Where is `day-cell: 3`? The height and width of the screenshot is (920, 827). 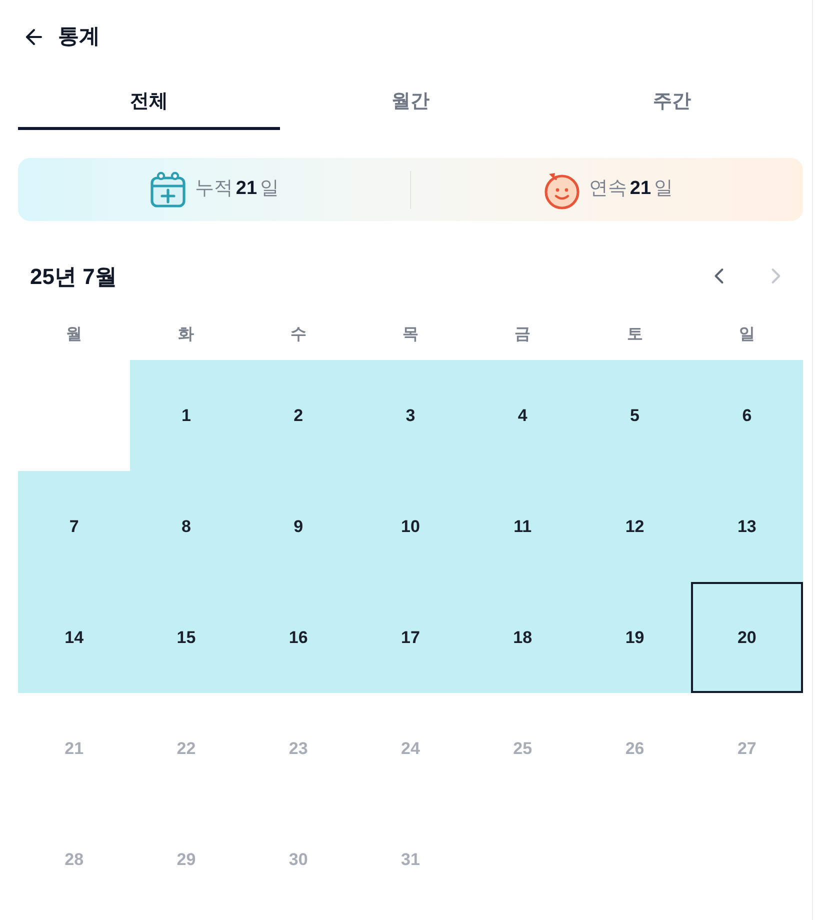
day-cell: 3 is located at coordinates (410, 415).